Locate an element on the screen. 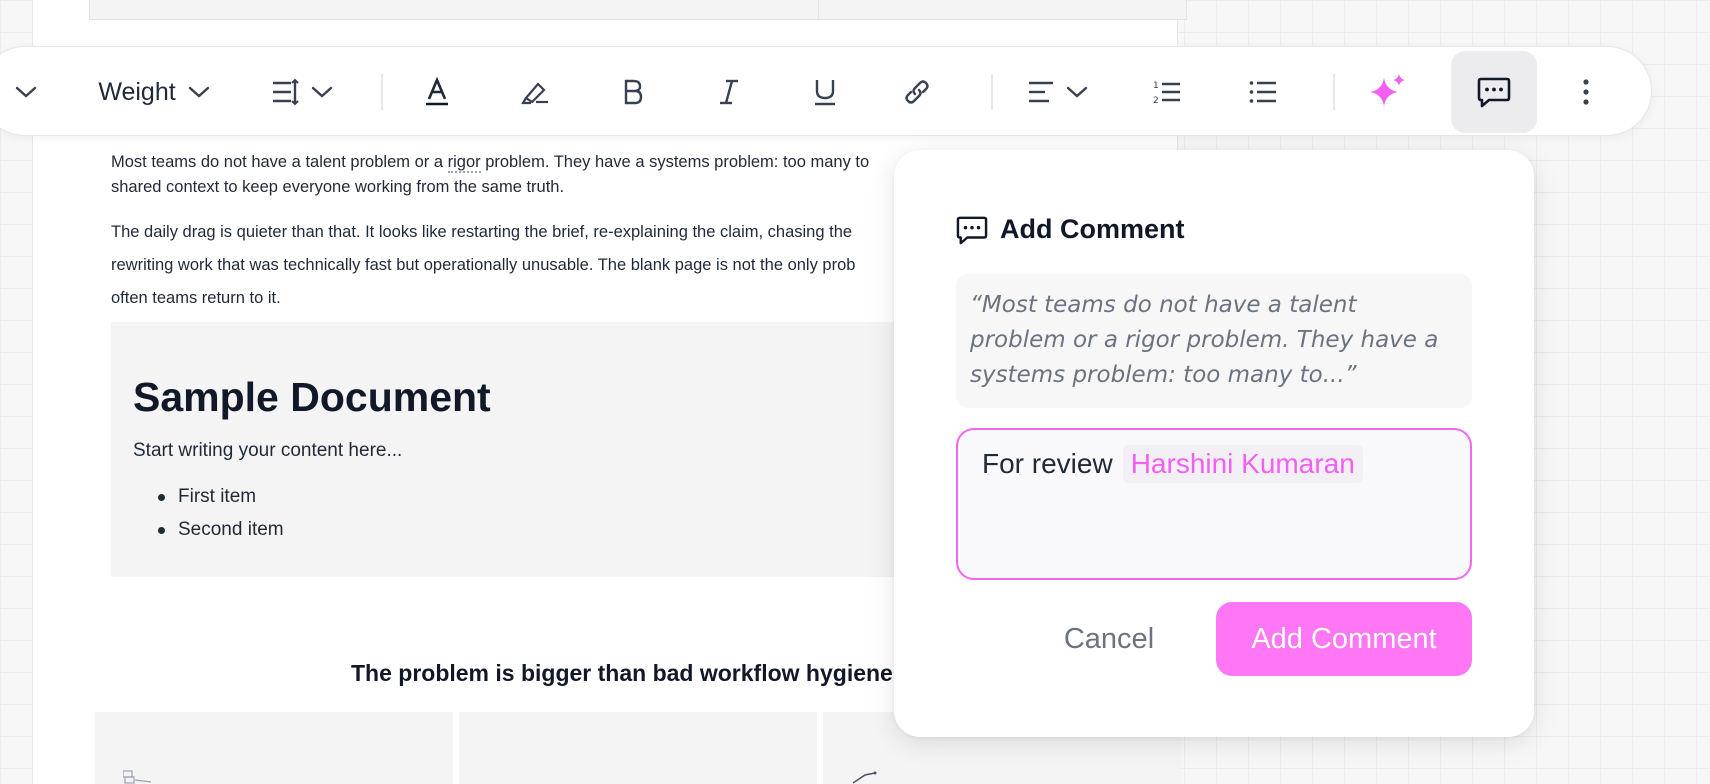  numbered-list-button: 1 2 is located at coordinates (1167, 92).